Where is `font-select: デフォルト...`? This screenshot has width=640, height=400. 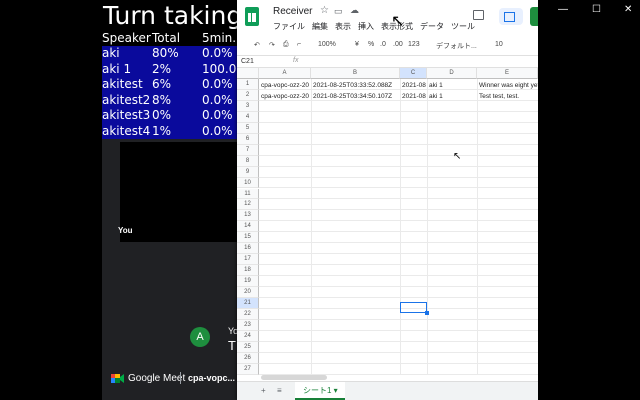 font-select: デフォルト... is located at coordinates (456, 46).